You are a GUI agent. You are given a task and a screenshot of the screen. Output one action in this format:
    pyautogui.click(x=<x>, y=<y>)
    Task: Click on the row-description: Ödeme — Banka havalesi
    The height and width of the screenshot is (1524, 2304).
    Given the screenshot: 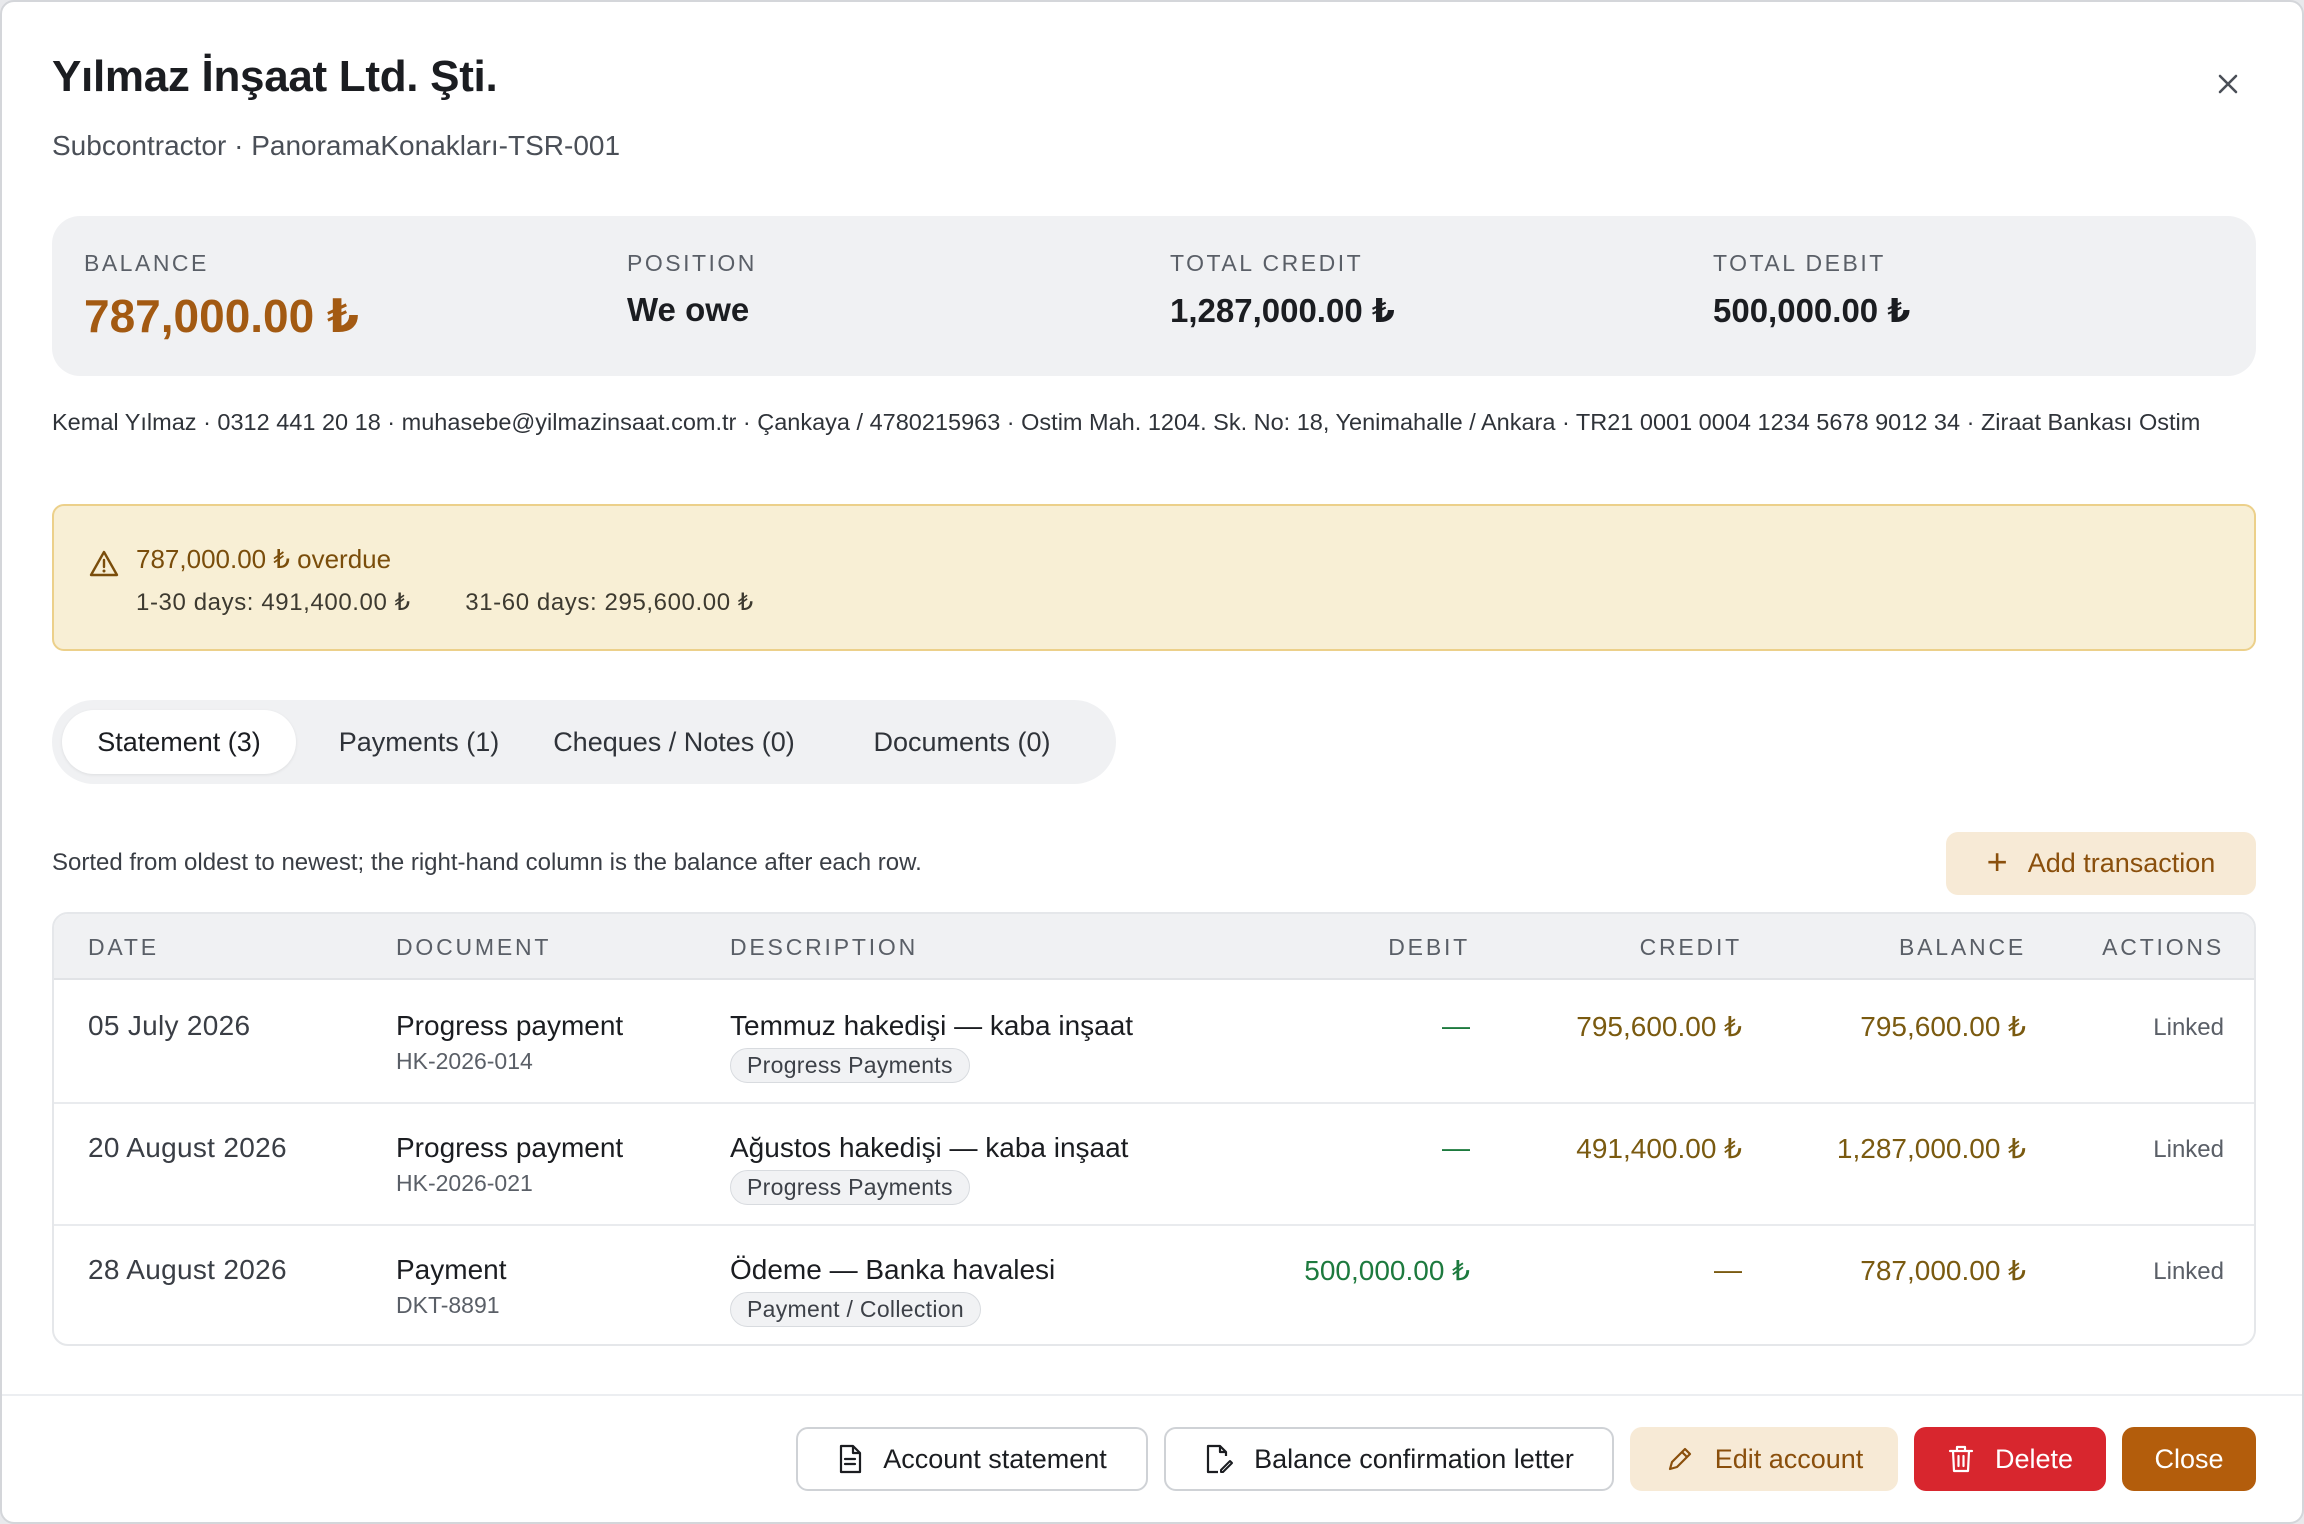 What is the action you would take?
    pyautogui.click(x=893, y=1269)
    